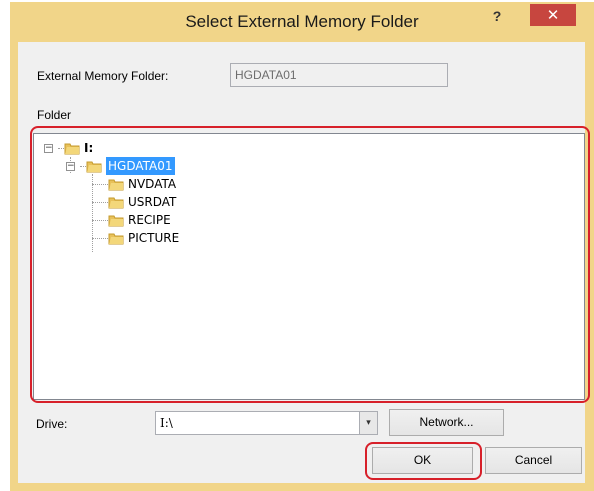 This screenshot has height=491, width=594. Describe the element at coordinates (533, 460) in the screenshot. I see `cancel-button: Cancel` at that location.